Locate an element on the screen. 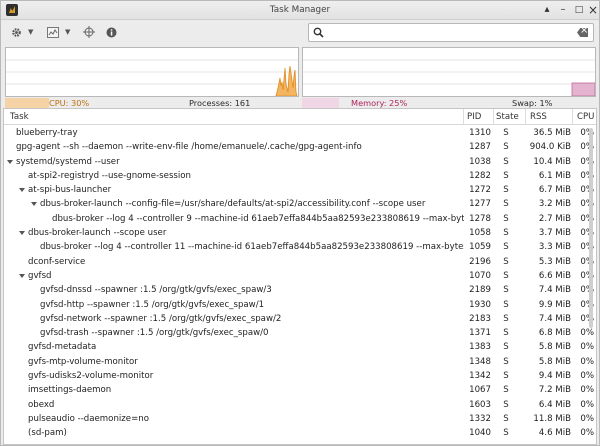 Image resolution: width=600 pixels, height=446 pixels. scrollbar-thumb is located at coordinates (591, 228).